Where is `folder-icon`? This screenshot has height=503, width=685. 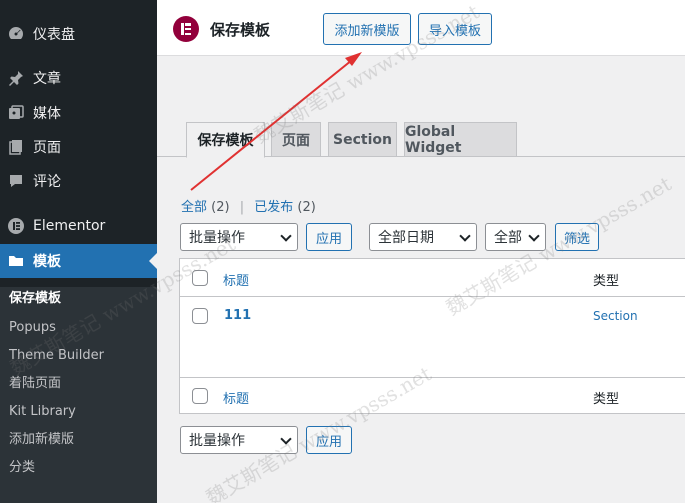 folder-icon is located at coordinates (16, 261).